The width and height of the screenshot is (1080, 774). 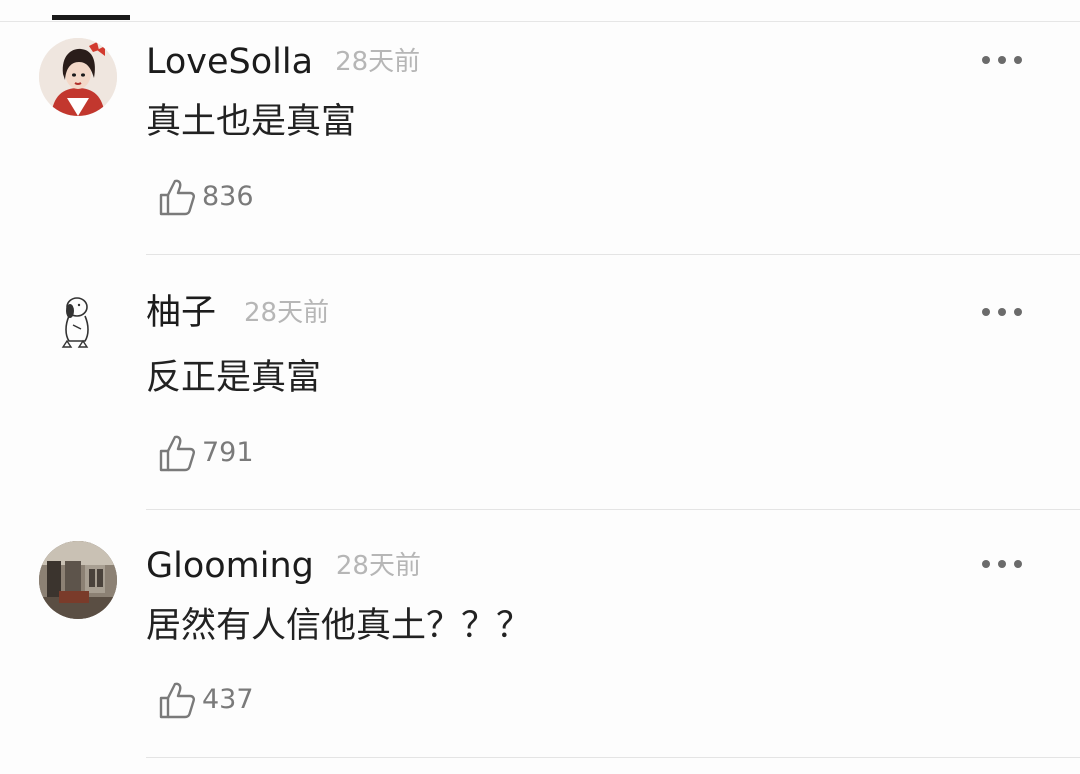 What do you see at coordinates (228, 196) in the screenshot?
I see `like-count: 836` at bounding box center [228, 196].